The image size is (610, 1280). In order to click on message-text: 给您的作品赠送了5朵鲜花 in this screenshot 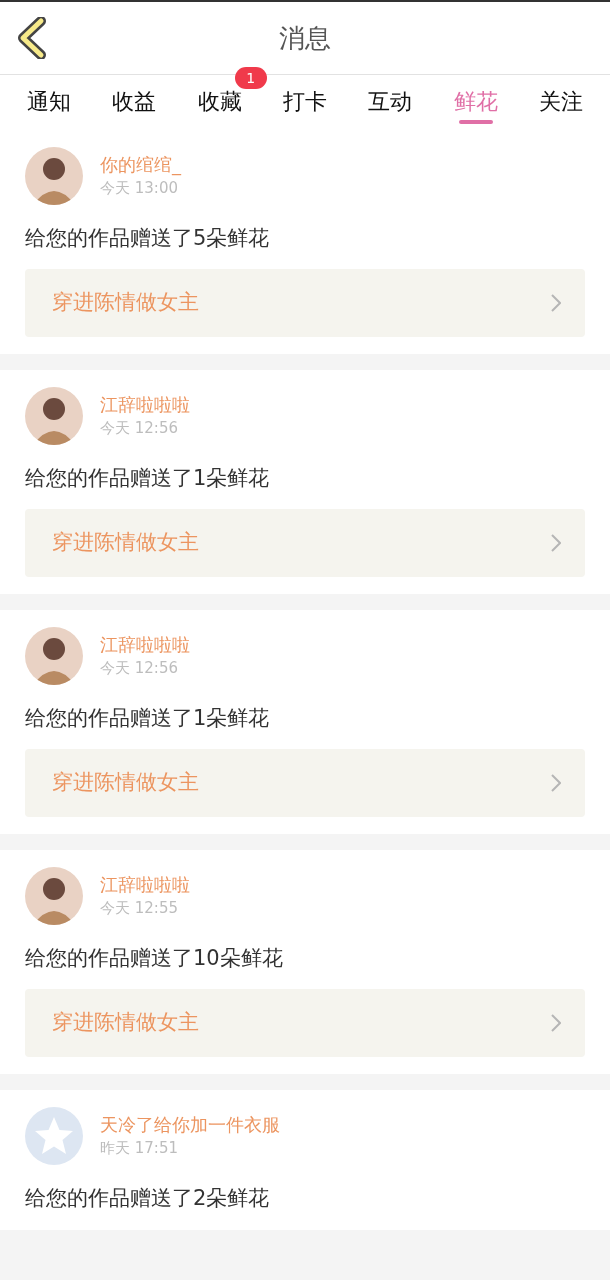, I will do `click(148, 238)`.